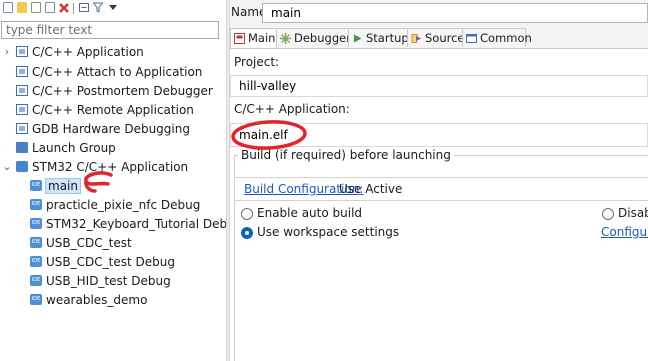  What do you see at coordinates (439, 86) in the screenshot?
I see `project-input` at bounding box center [439, 86].